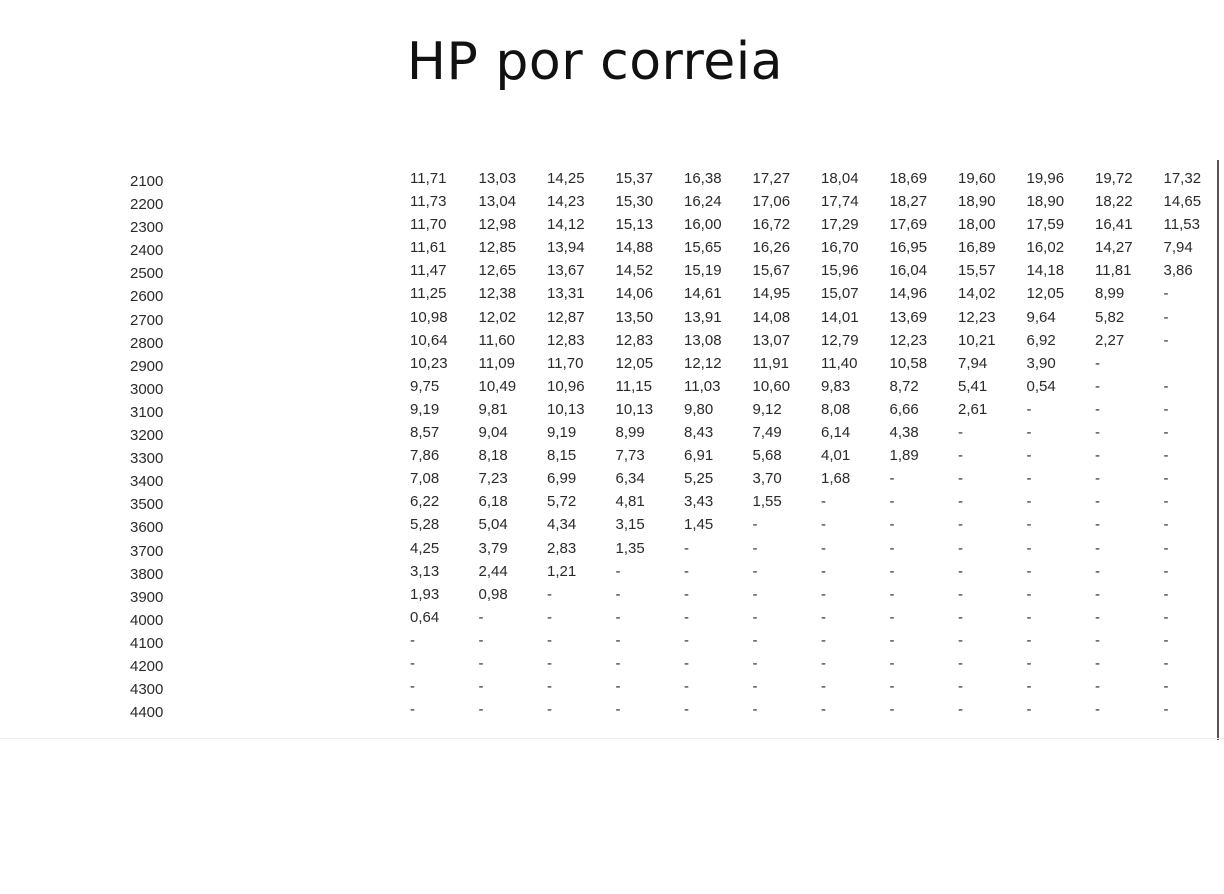 This screenshot has height=894, width=1224. Describe the element at coordinates (634, 178) in the screenshot. I see `table-cell: 15,37` at that location.